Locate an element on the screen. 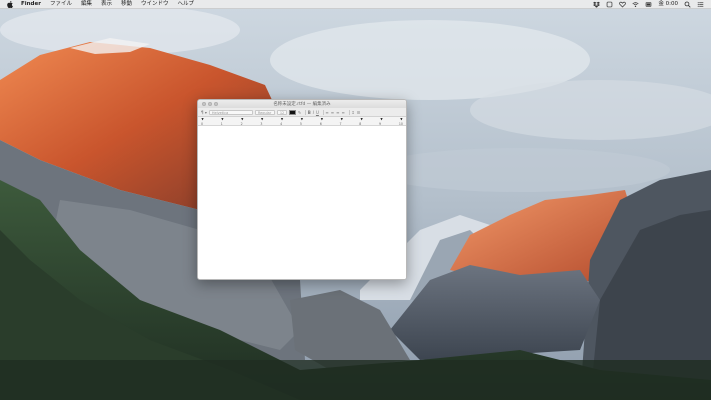  ruler-number: 2 is located at coordinates (241, 123).